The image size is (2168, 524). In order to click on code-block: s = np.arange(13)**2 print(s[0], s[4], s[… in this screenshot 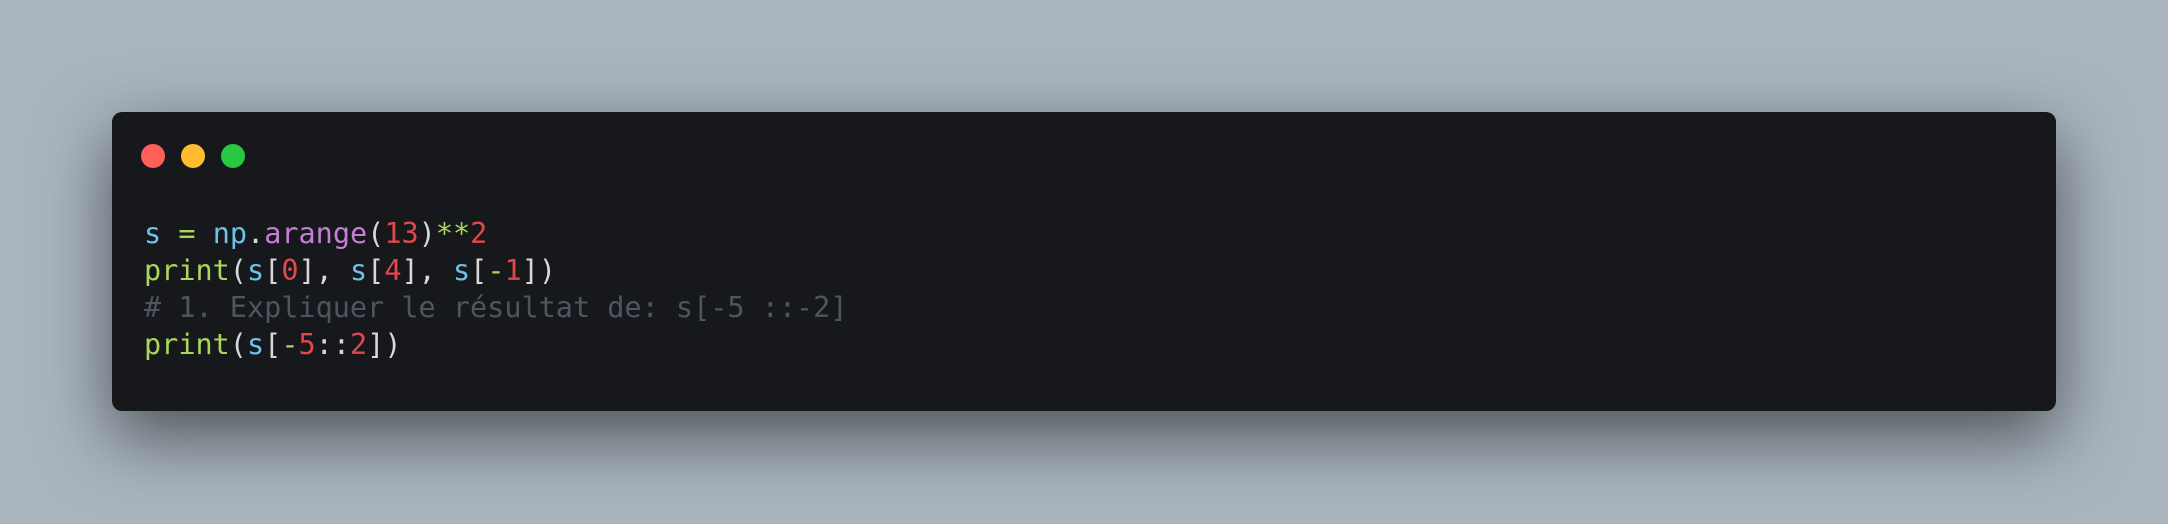, I will do `click(496, 289)`.